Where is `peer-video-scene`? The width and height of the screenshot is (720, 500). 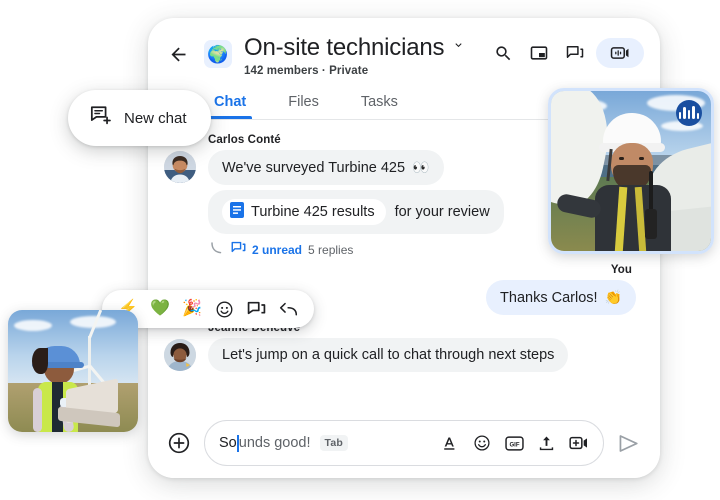
peer-video-scene is located at coordinates (73, 371).